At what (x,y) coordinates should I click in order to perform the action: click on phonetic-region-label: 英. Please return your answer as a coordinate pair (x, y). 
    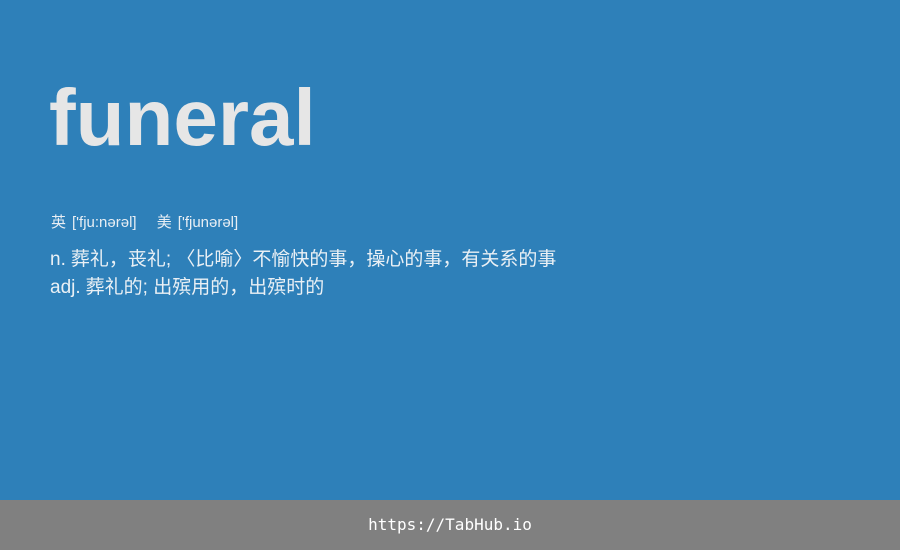
    Looking at the image, I should click on (59, 222).